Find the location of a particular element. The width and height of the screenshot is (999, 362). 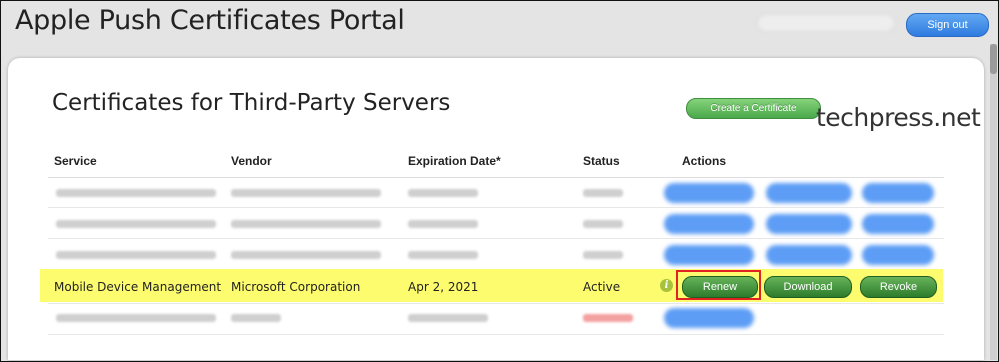

column-header-vendor: Vendor is located at coordinates (251, 161).